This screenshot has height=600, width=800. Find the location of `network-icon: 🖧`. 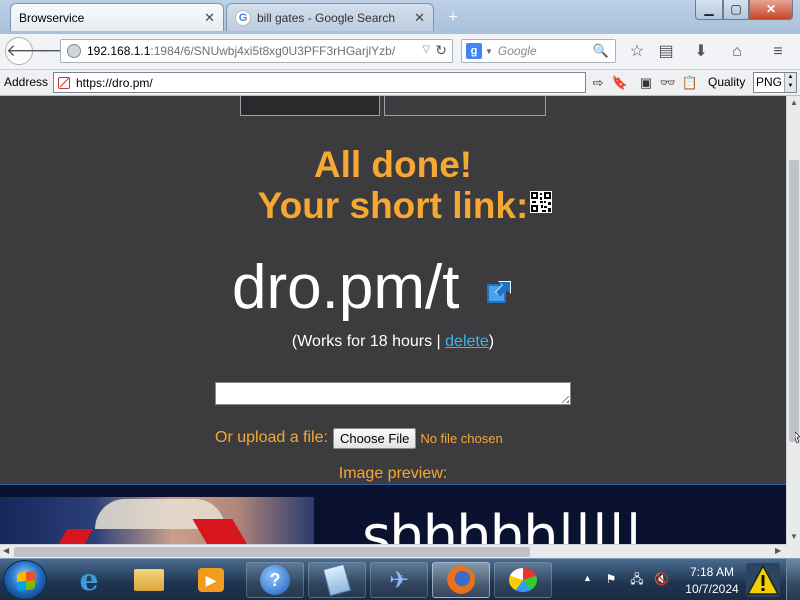

network-icon: 🖧 is located at coordinates (637, 579).